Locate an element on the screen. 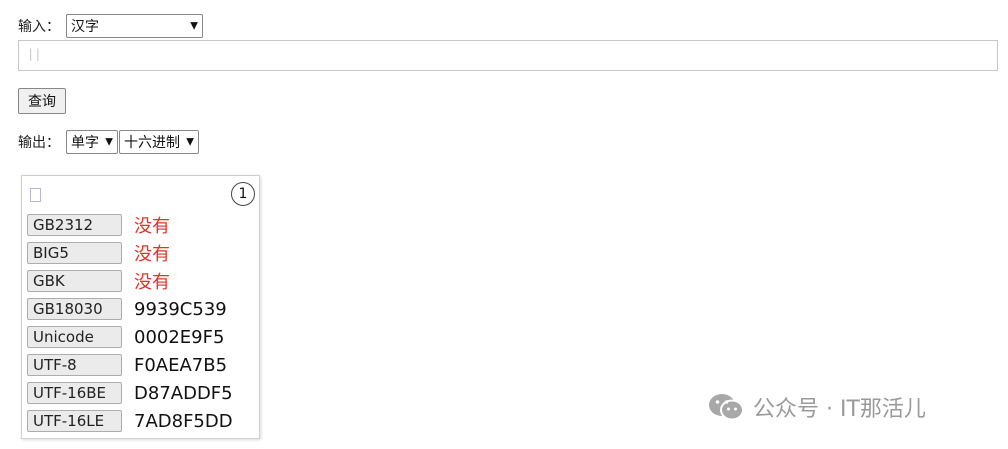  encoding-value: 9939C539 is located at coordinates (180, 309).